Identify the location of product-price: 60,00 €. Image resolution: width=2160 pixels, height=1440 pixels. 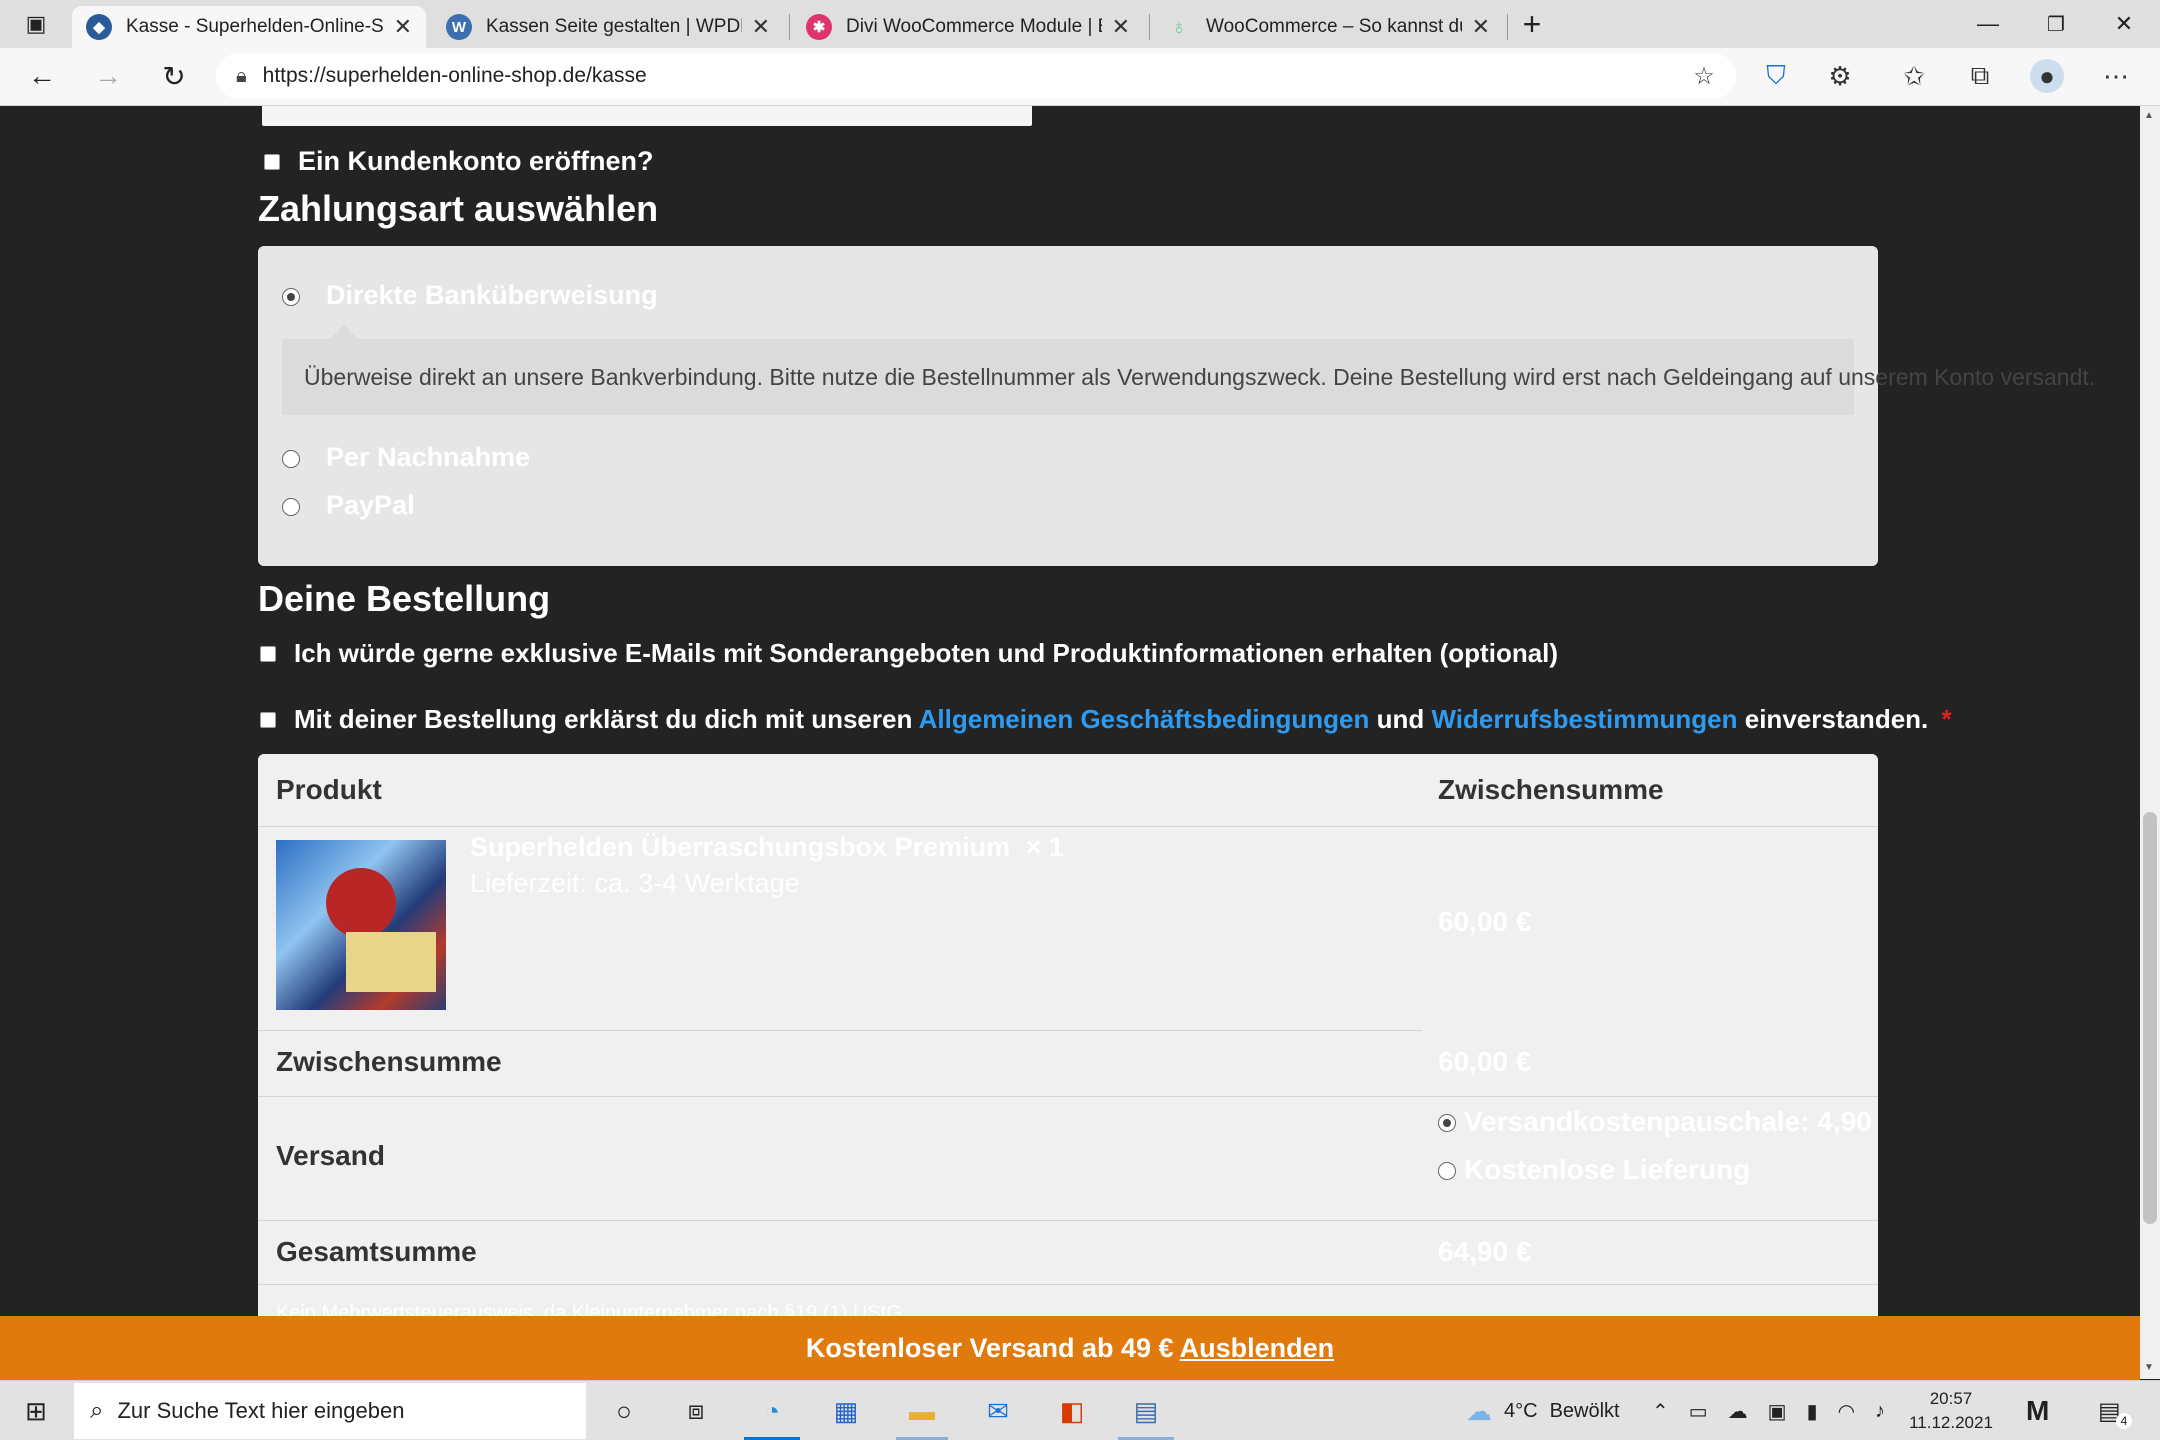
(1485, 921).